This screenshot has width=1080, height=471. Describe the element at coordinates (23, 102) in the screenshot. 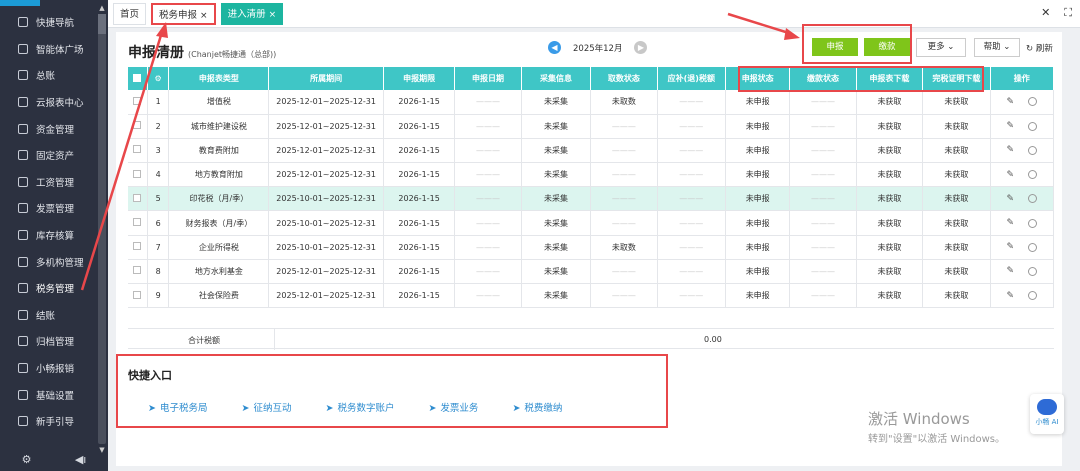

I see `report-icon` at that location.